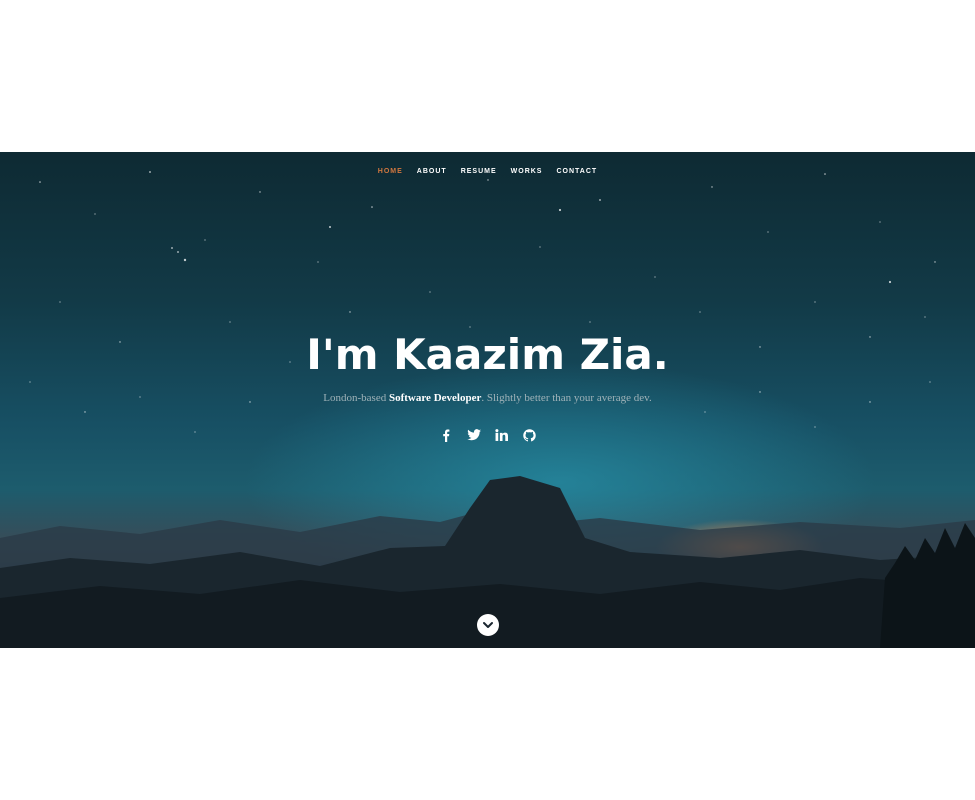 This screenshot has width=975, height=800. I want to click on nav-link-resume: Resume, so click(479, 171).